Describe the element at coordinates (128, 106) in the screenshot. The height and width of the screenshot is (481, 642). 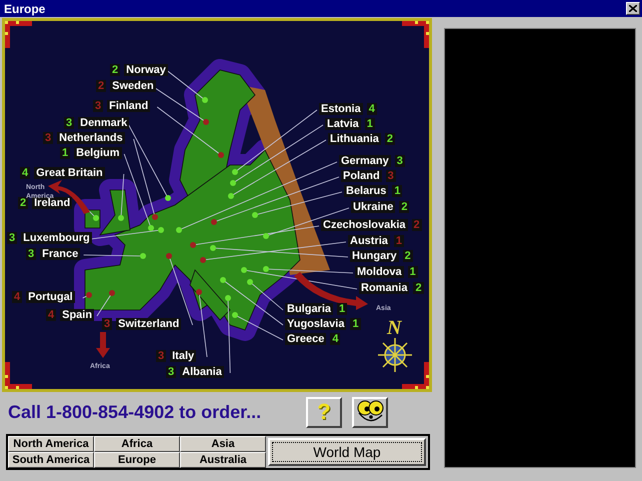
I see `country-name: Finland` at that location.